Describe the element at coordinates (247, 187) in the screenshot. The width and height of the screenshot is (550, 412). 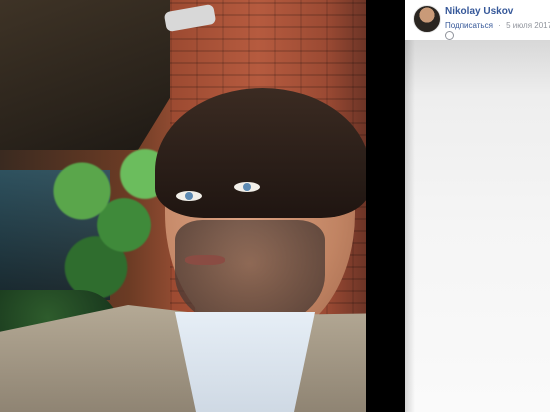
I see `right-eye` at that location.